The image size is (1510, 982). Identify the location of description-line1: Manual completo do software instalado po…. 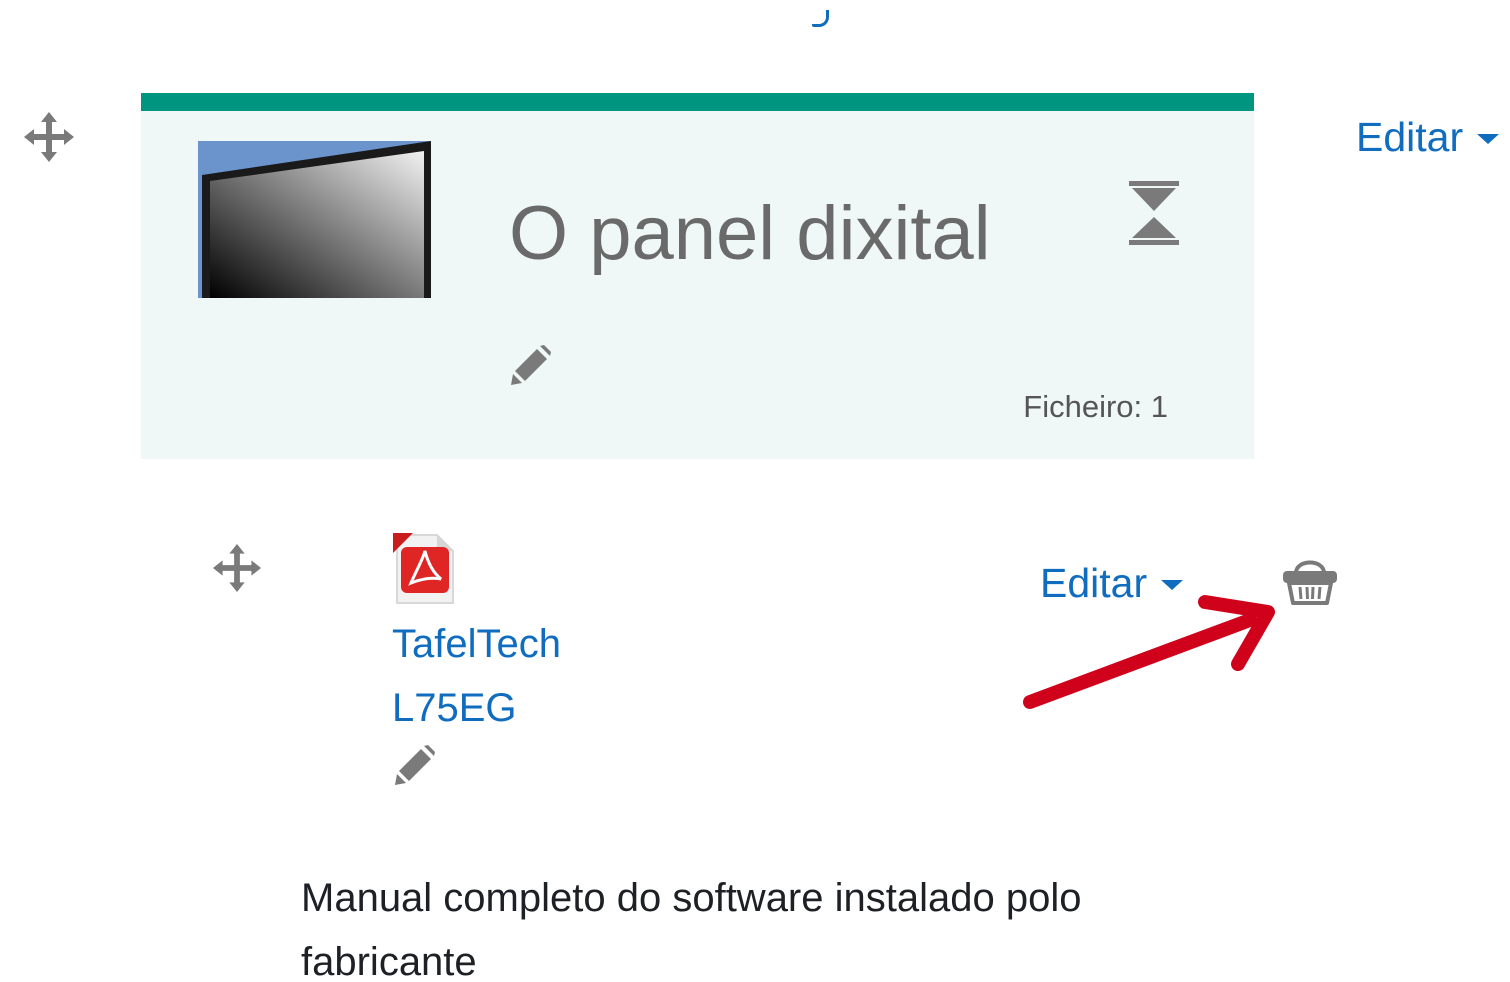
(691, 898).